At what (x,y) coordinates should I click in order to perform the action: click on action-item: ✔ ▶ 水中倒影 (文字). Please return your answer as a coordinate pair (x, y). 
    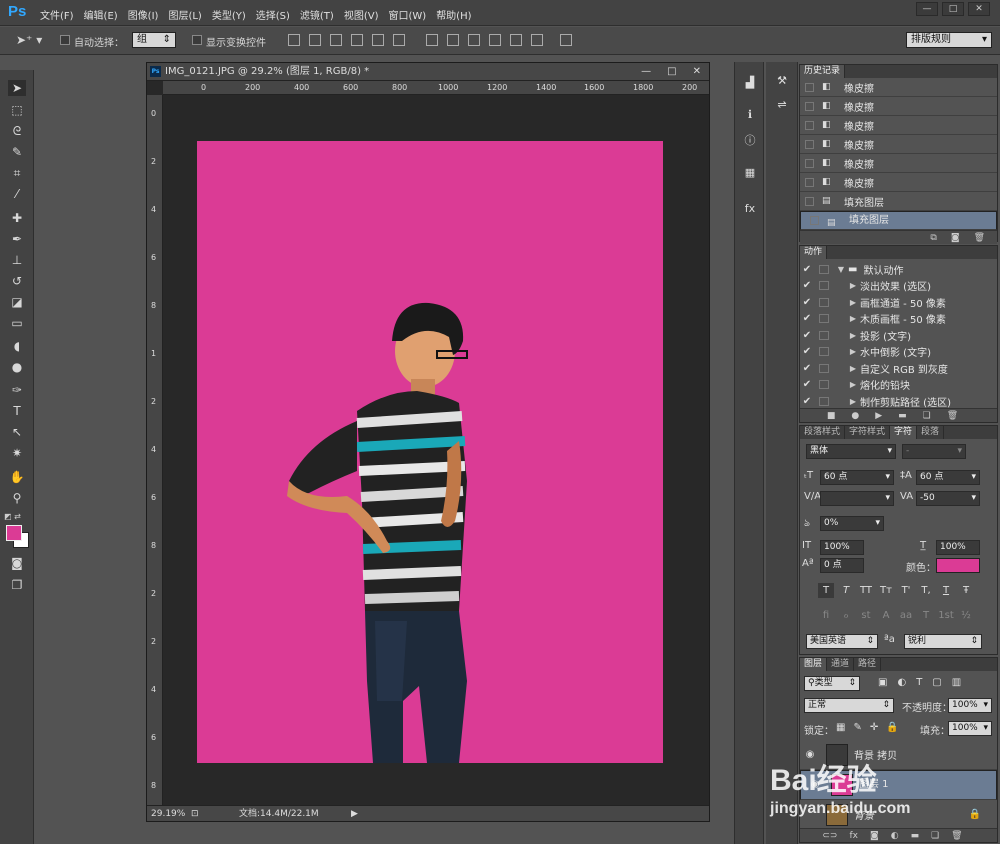
    Looking at the image, I should click on (898, 352).